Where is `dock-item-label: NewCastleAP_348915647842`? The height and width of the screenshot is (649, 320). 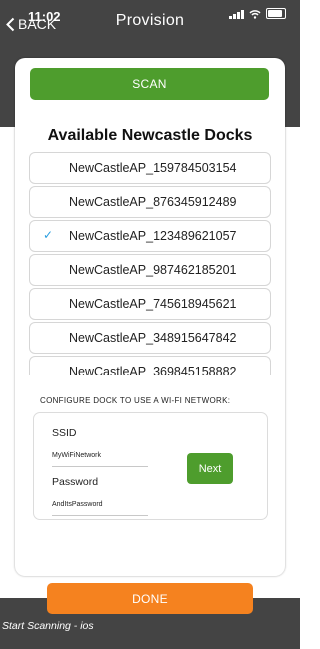 dock-item-label: NewCastleAP_348915647842 is located at coordinates (153, 338).